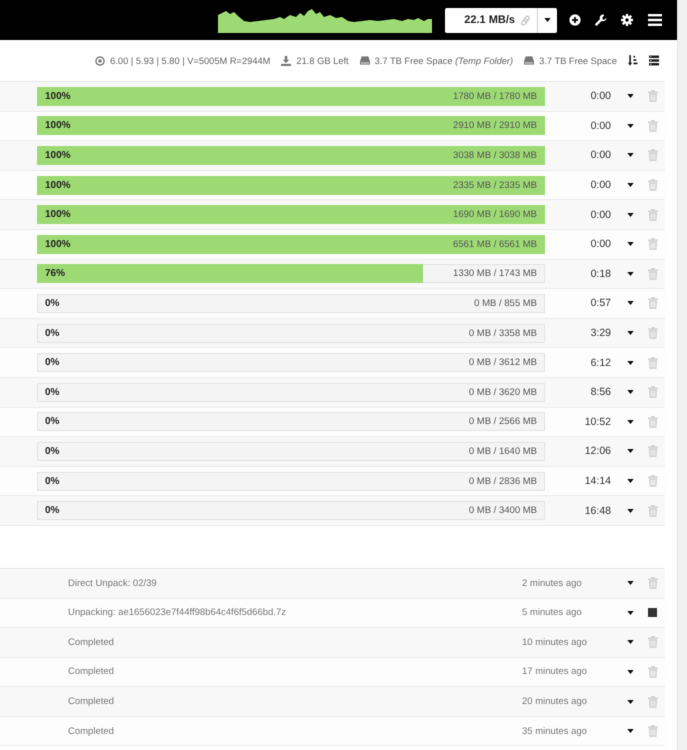 This screenshot has height=750, width=687. Describe the element at coordinates (495, 214) in the screenshot. I see `progress-size: 1690 MB / 1690 MB` at that location.